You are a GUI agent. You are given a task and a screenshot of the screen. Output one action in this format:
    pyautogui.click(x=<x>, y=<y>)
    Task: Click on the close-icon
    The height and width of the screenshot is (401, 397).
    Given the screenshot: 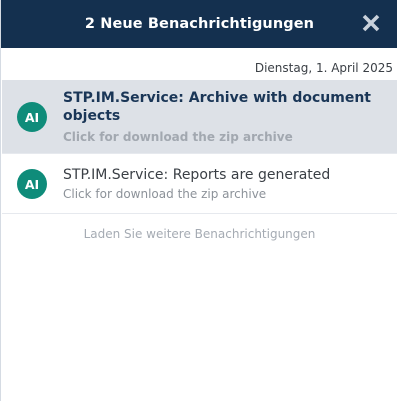 What is the action you would take?
    pyautogui.click(x=371, y=23)
    